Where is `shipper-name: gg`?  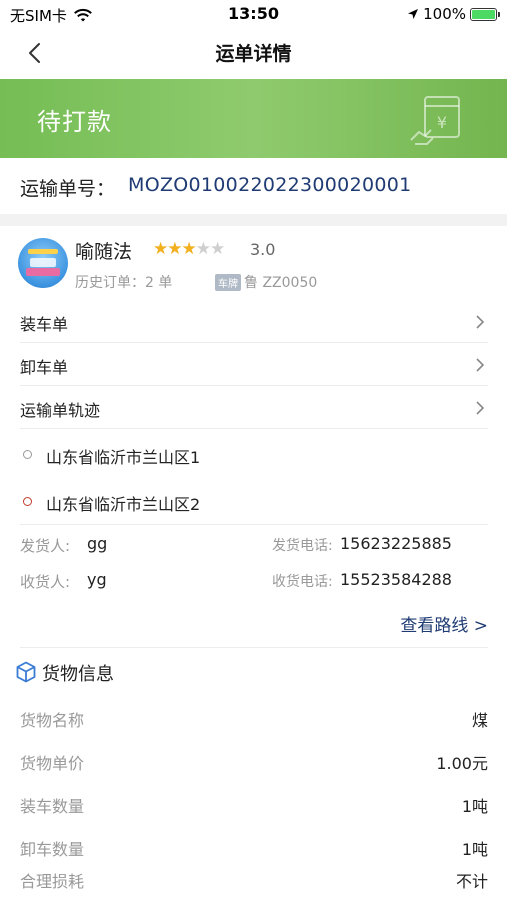 shipper-name: gg is located at coordinates (97, 543).